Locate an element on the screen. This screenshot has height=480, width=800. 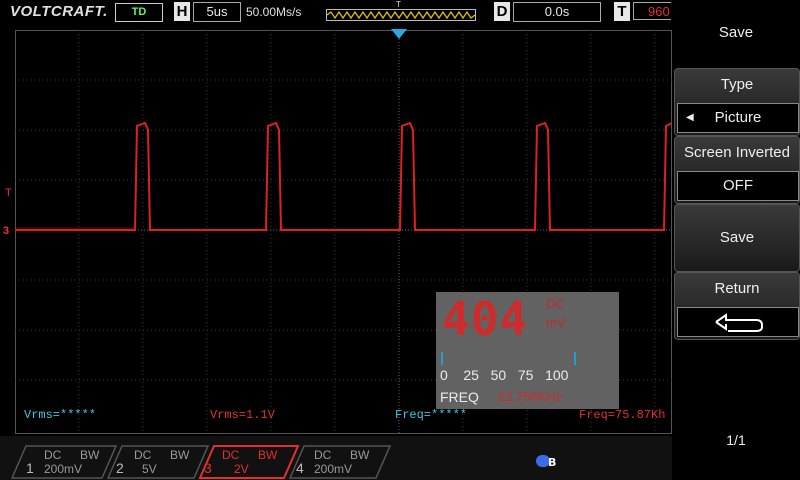
trigger-level-marker: T is located at coordinates (8, 193).